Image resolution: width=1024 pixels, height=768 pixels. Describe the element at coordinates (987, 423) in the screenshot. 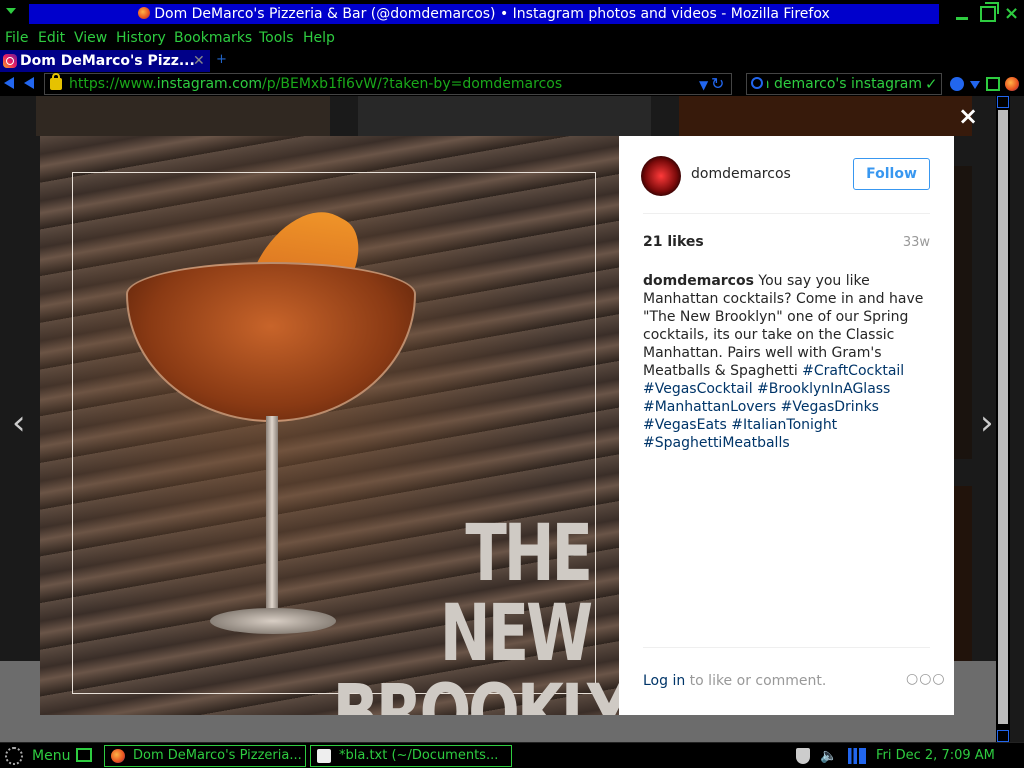

I see `next-post-icon: ›` at that location.